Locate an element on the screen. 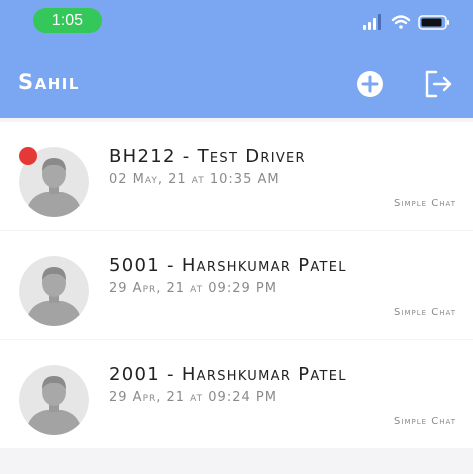  status-icons is located at coordinates (408, 22).